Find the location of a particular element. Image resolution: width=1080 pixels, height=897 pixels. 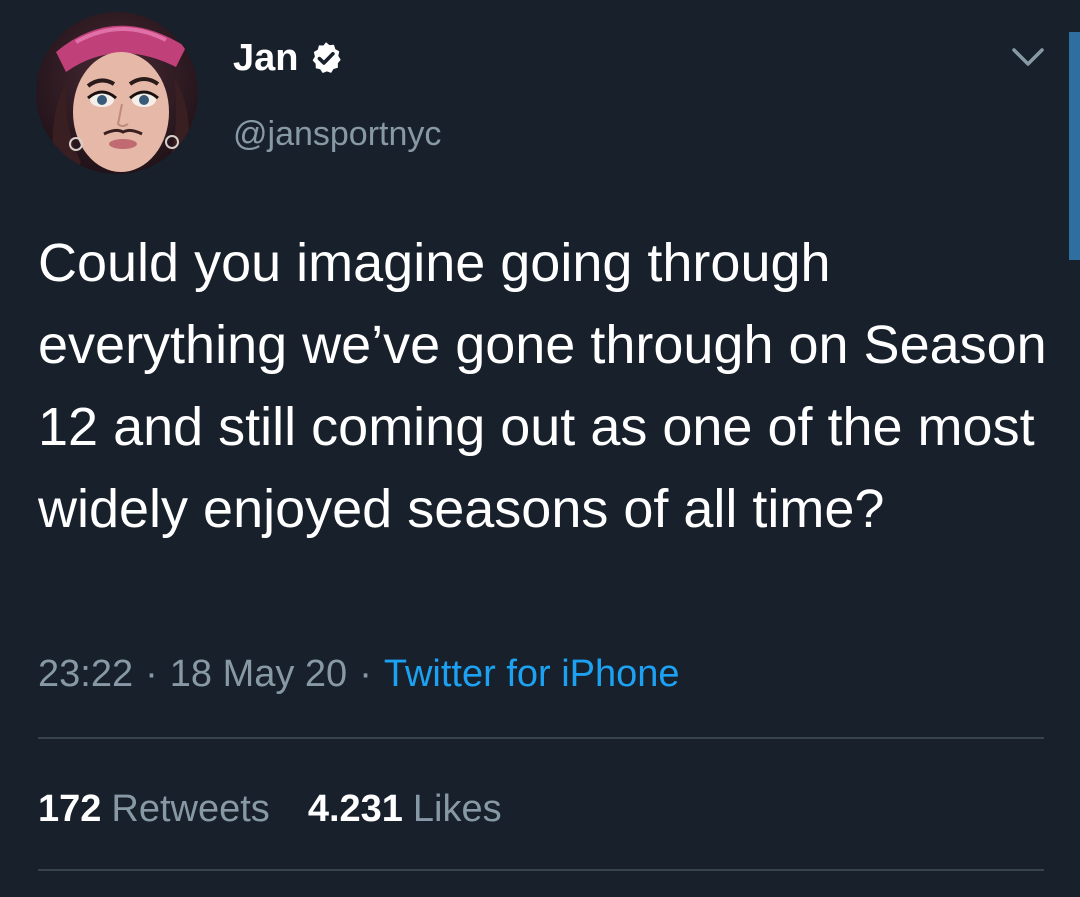

likes-label: Likes is located at coordinates (457, 809).